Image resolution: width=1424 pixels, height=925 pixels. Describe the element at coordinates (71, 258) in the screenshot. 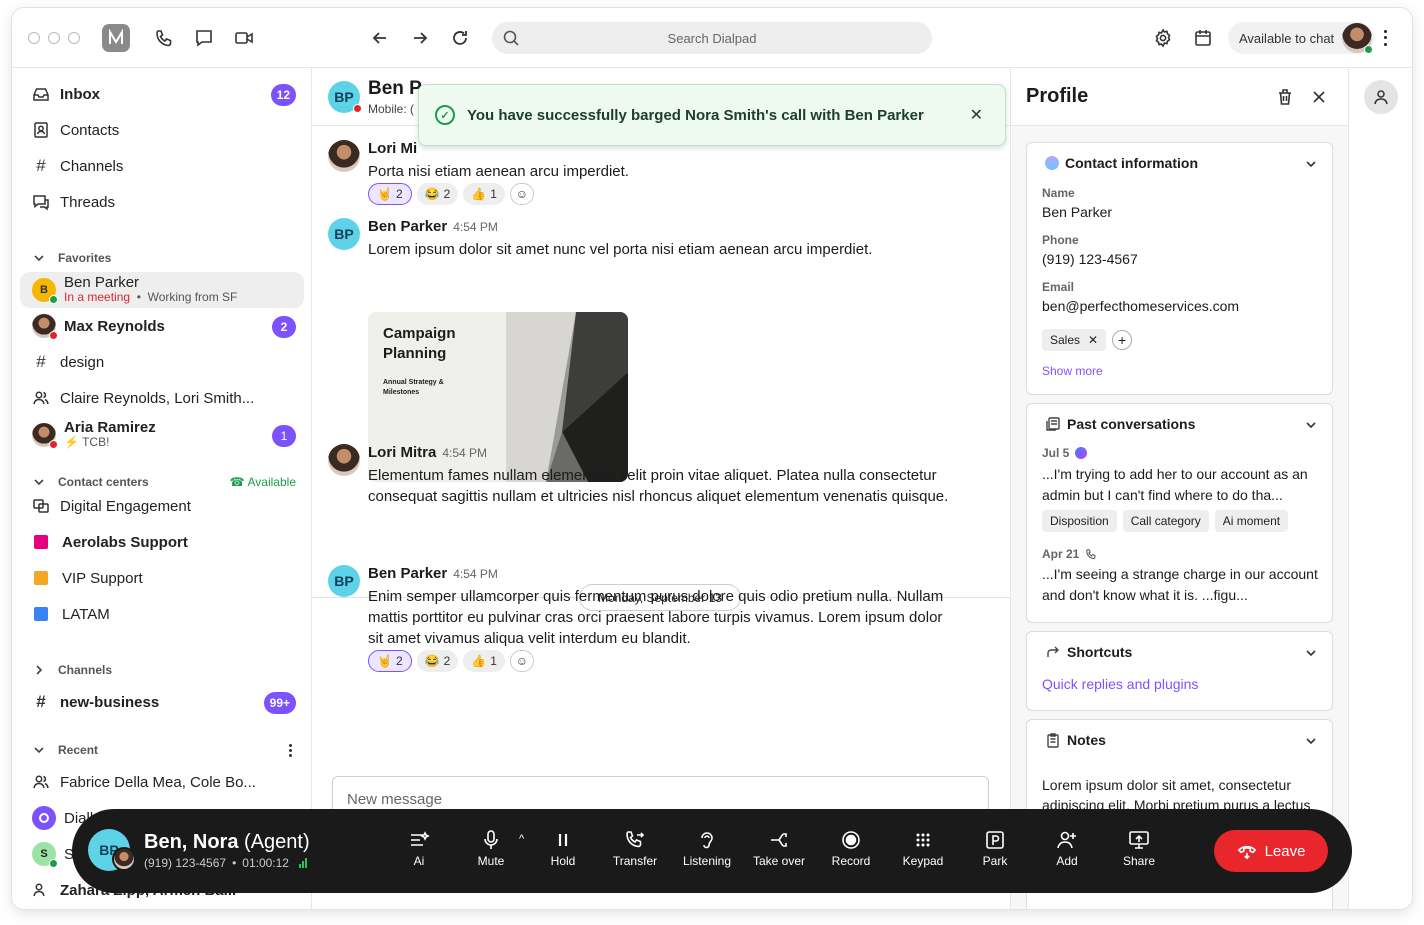

I see `favorites-header: Favorites` at that location.